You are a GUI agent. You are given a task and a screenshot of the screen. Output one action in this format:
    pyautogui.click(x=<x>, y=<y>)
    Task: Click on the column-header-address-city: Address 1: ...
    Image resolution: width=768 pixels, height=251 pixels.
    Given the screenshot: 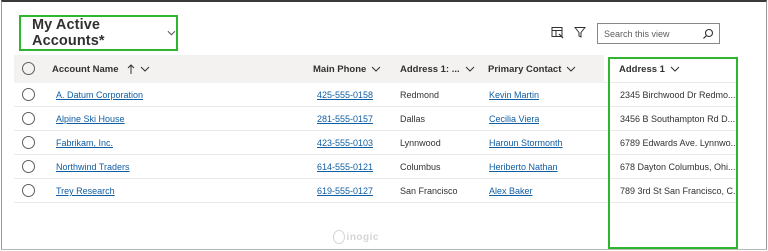 What is the action you would take?
    pyautogui.click(x=437, y=69)
    